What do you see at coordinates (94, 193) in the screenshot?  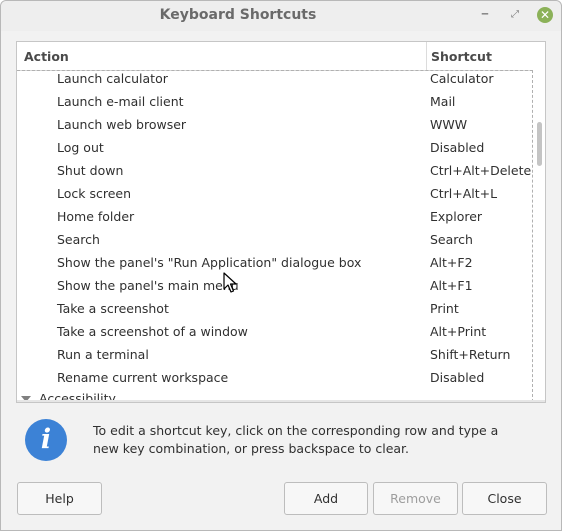 I see `row-action: Lock screen` at bounding box center [94, 193].